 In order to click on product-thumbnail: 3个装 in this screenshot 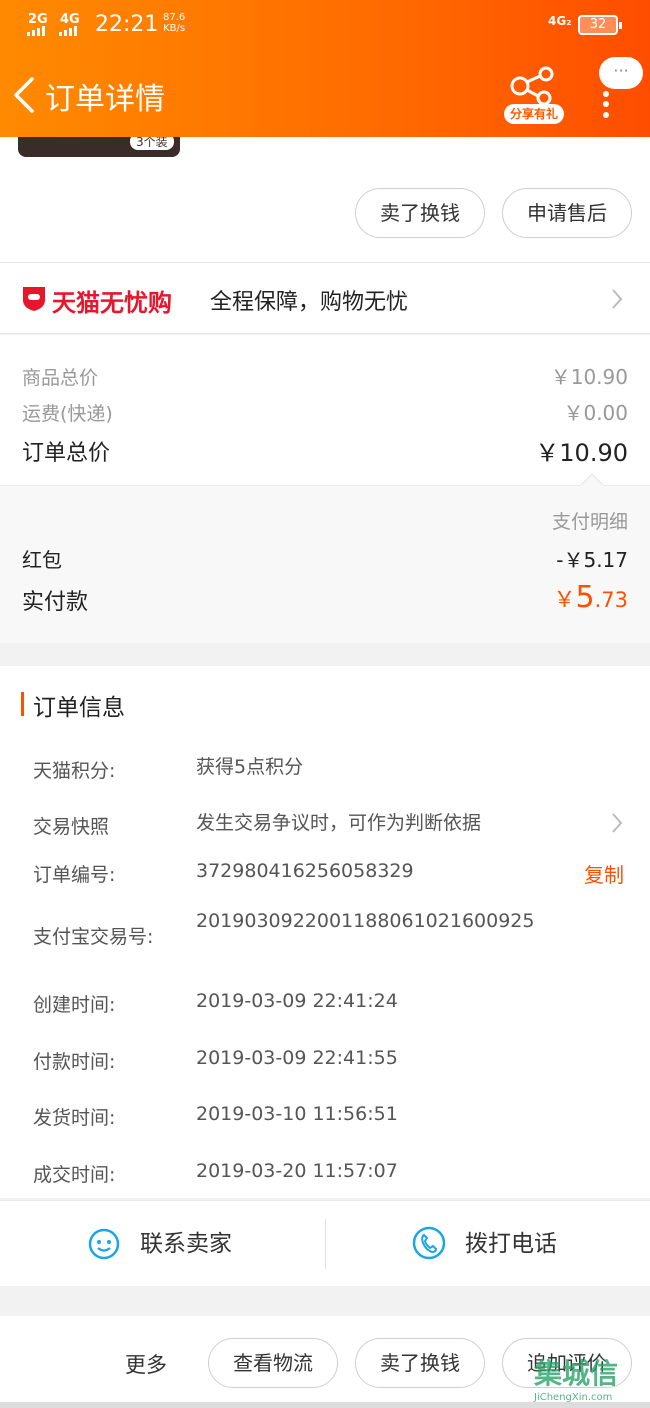, I will do `click(99, 147)`.